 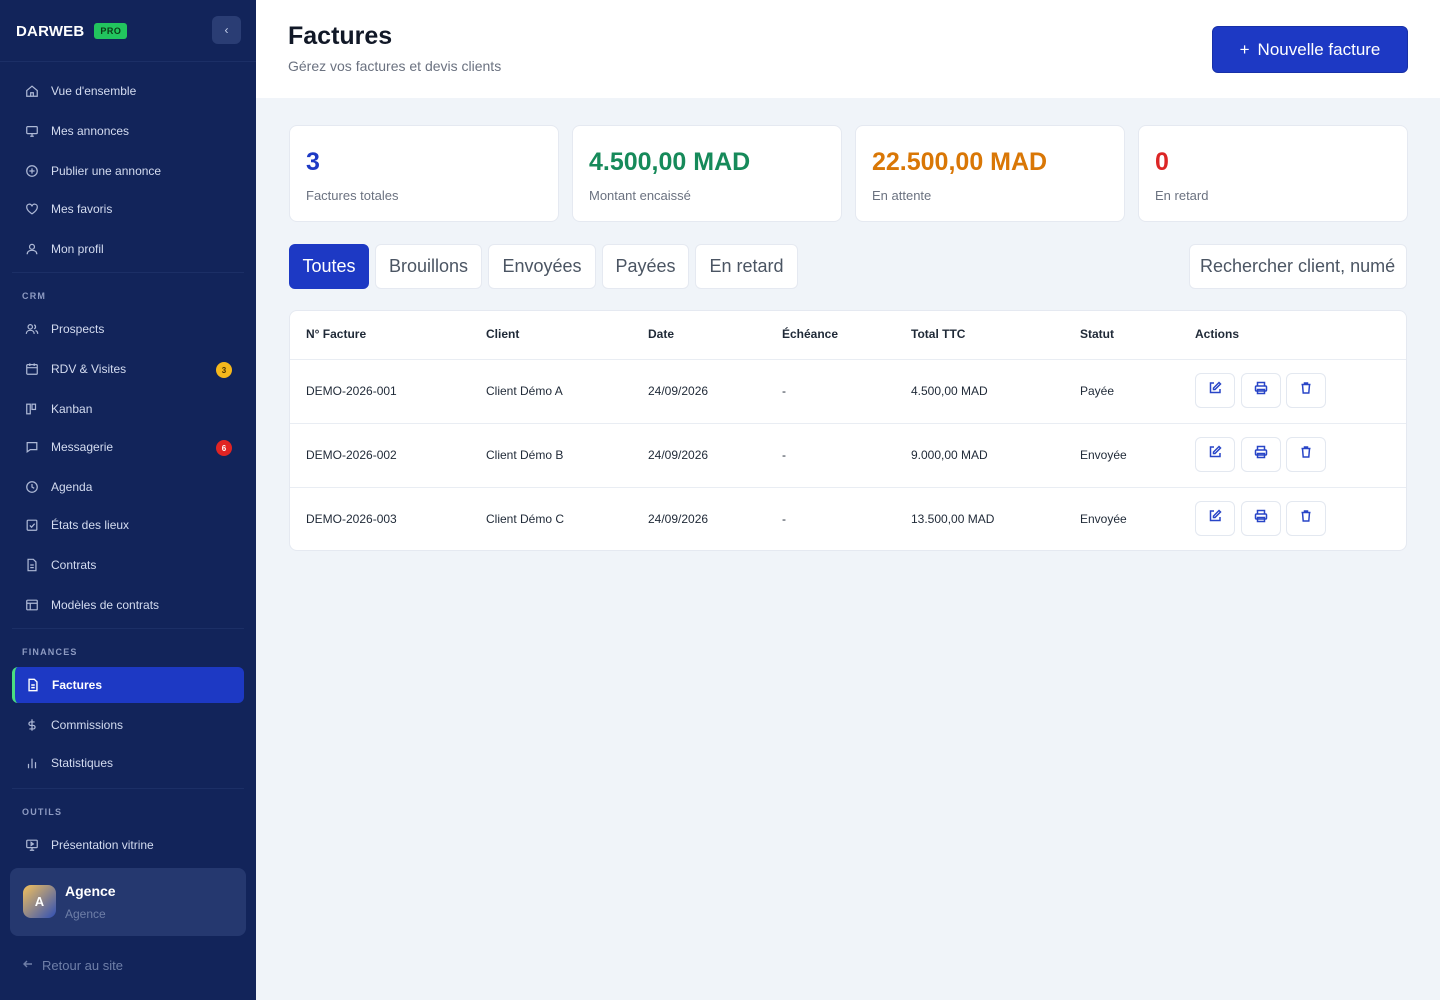 I want to click on column-header-date: Date, so click(x=661, y=334).